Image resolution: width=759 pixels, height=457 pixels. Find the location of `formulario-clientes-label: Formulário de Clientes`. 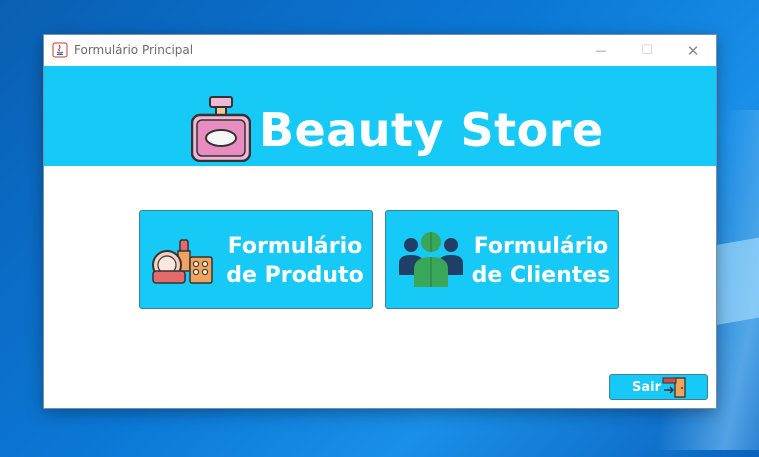

formulario-clientes-label: Formulário de Clientes is located at coordinates (541, 261).